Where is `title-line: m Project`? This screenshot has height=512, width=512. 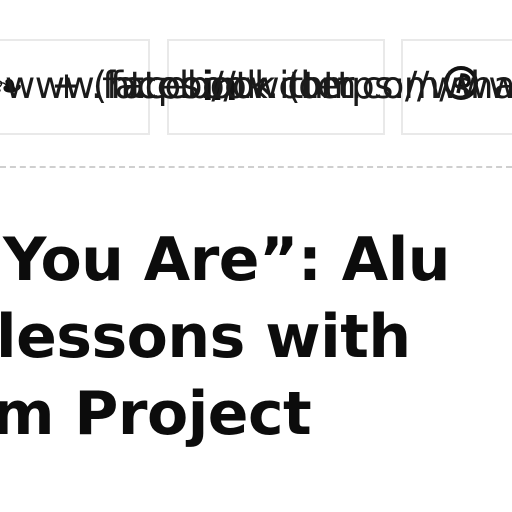 title-line: m Project is located at coordinates (156, 414).